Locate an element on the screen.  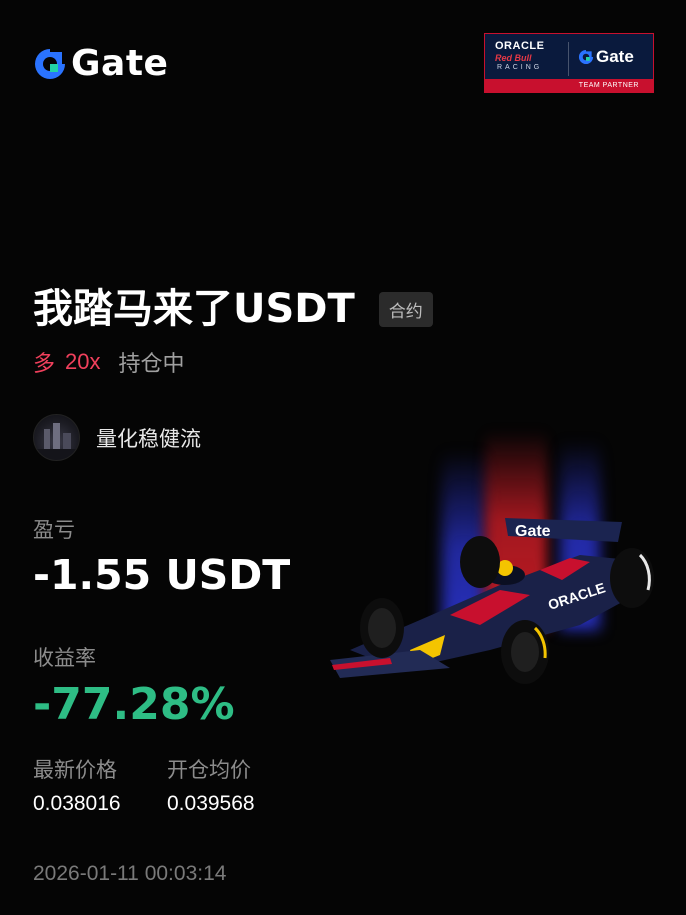
gate-logo-icon is located at coordinates (50, 64).